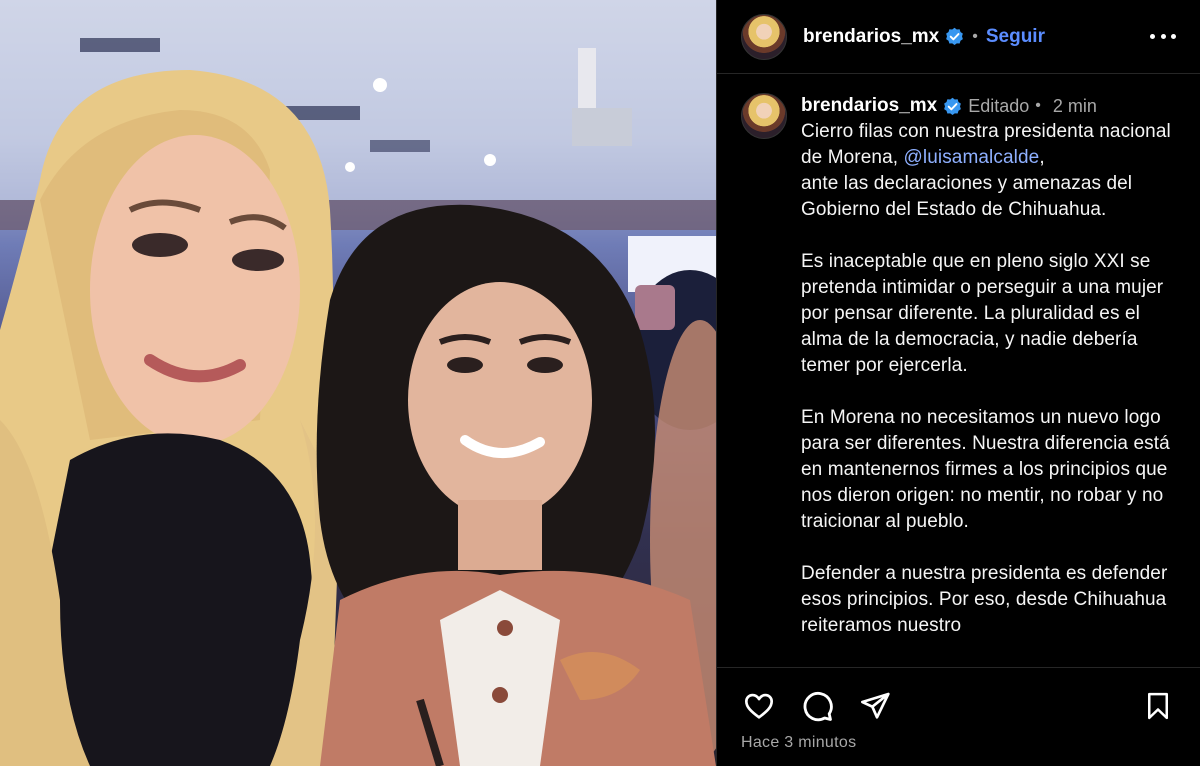 Image resolution: width=1200 pixels, height=766 pixels. Describe the element at coordinates (958, 706) in the screenshot. I see `action-icons-row` at that location.